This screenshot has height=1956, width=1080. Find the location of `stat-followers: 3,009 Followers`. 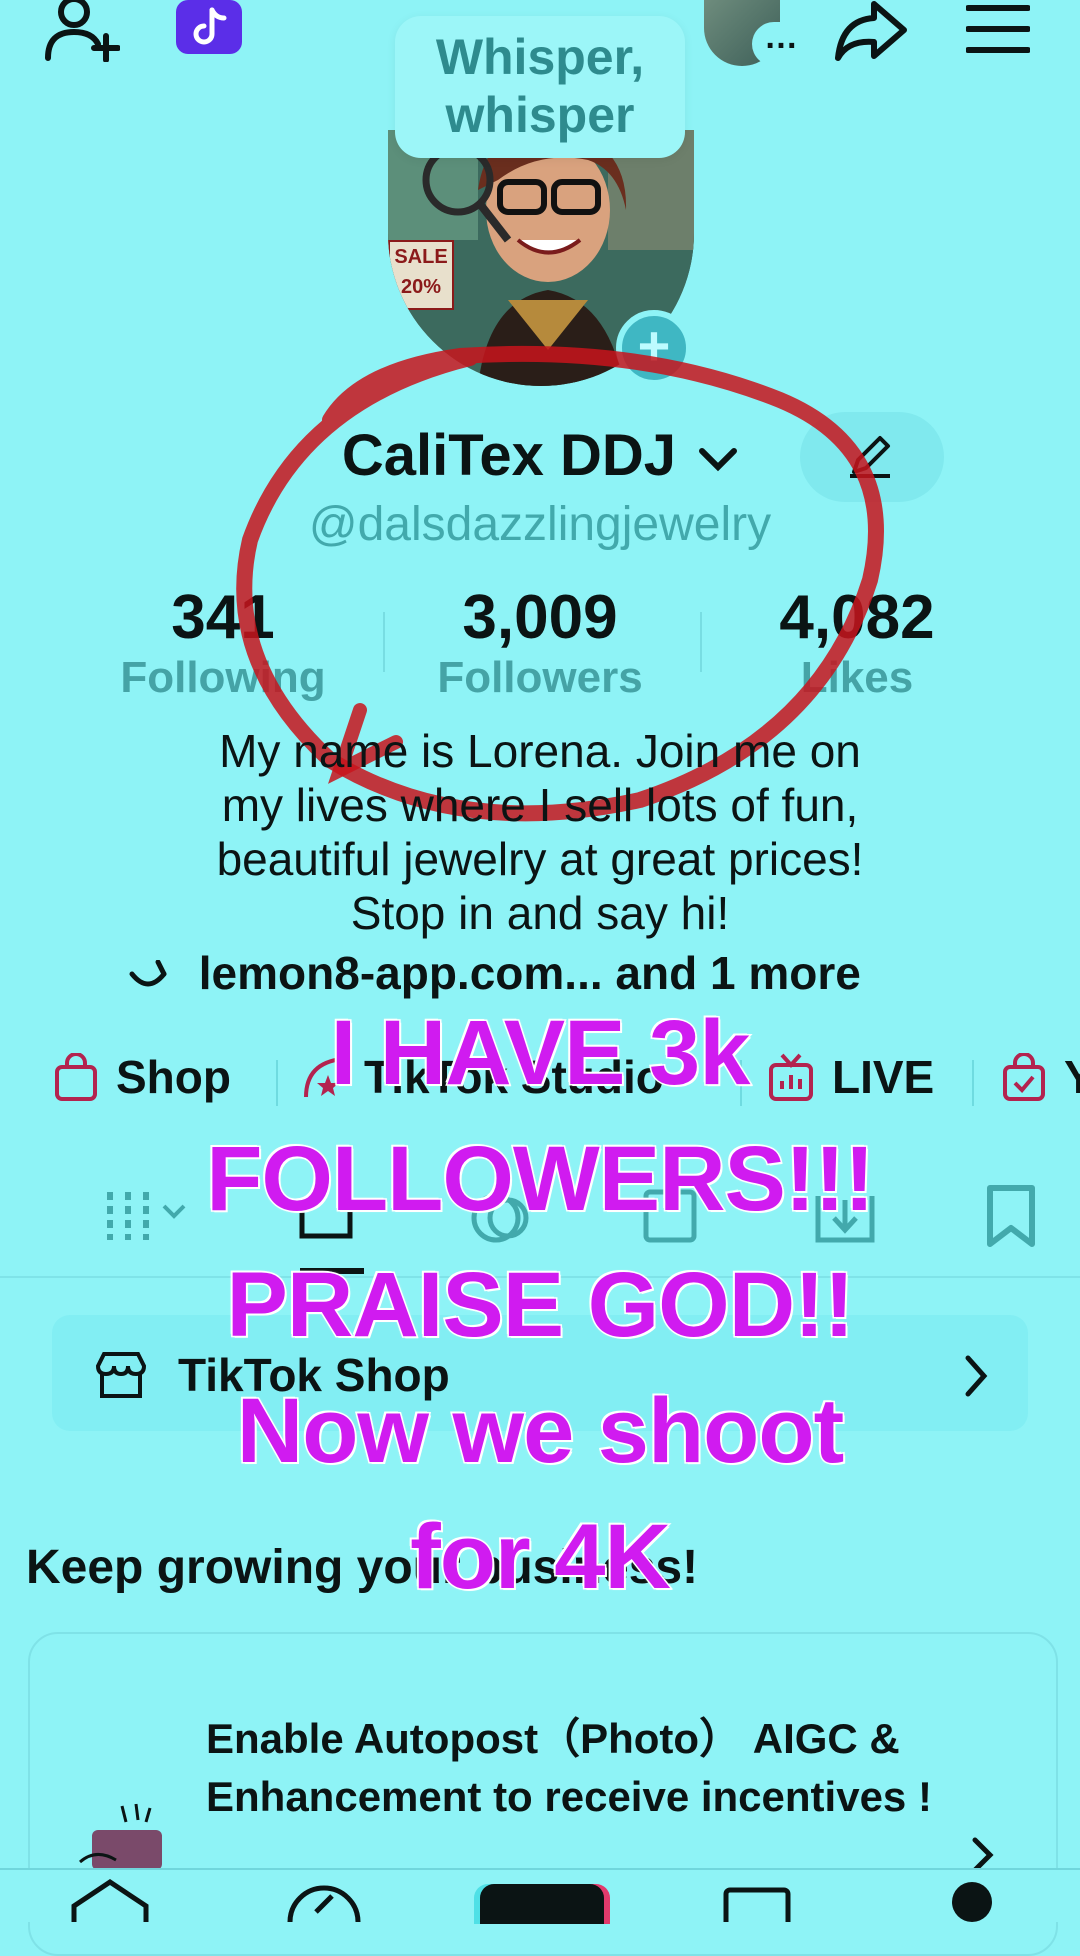

stat-followers: 3,009 Followers is located at coordinates (540, 642).